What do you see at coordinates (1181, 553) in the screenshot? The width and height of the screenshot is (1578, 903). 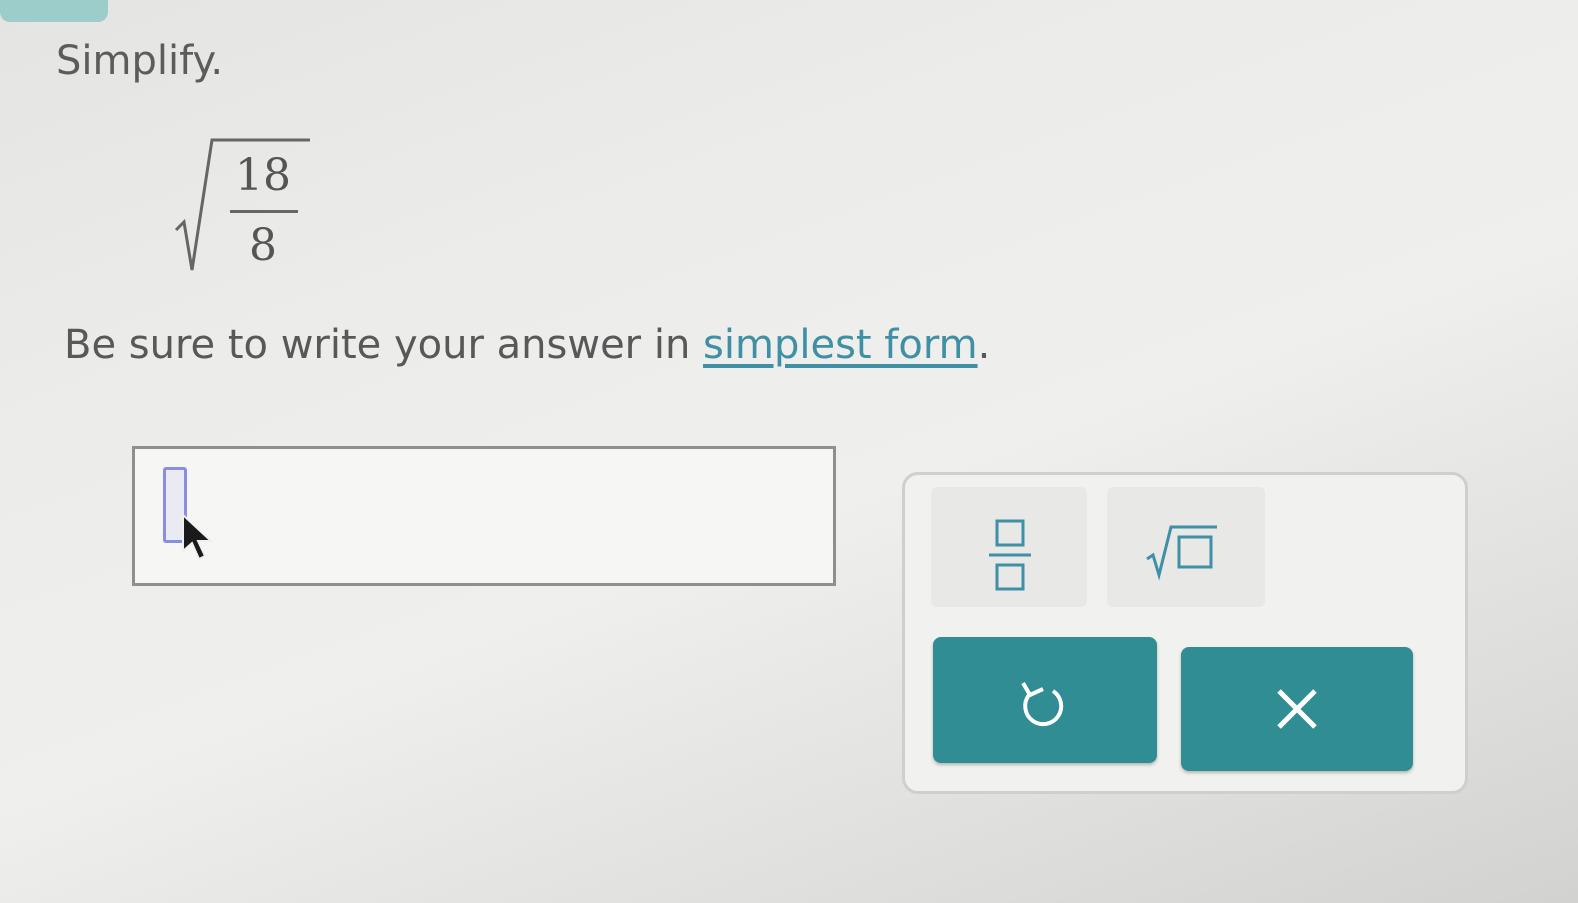 I see `square-root-template-icon` at bounding box center [1181, 553].